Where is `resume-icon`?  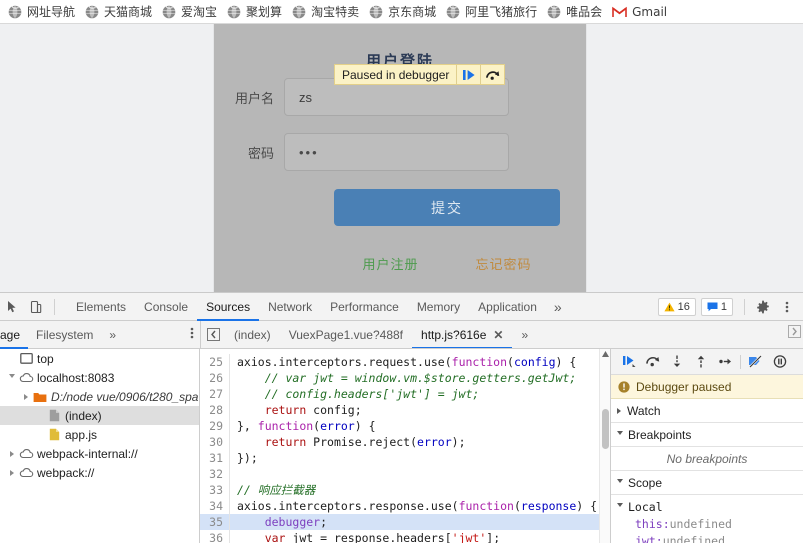
resume-icon is located at coordinates (629, 362).